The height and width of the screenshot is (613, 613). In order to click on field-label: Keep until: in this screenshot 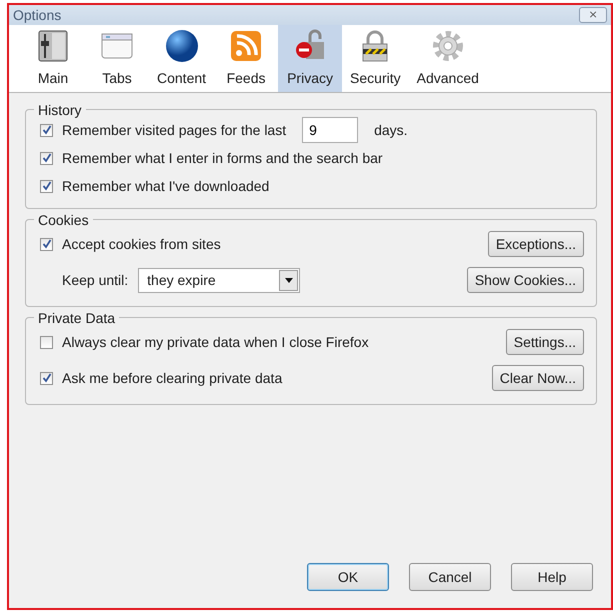, I will do `click(95, 280)`.